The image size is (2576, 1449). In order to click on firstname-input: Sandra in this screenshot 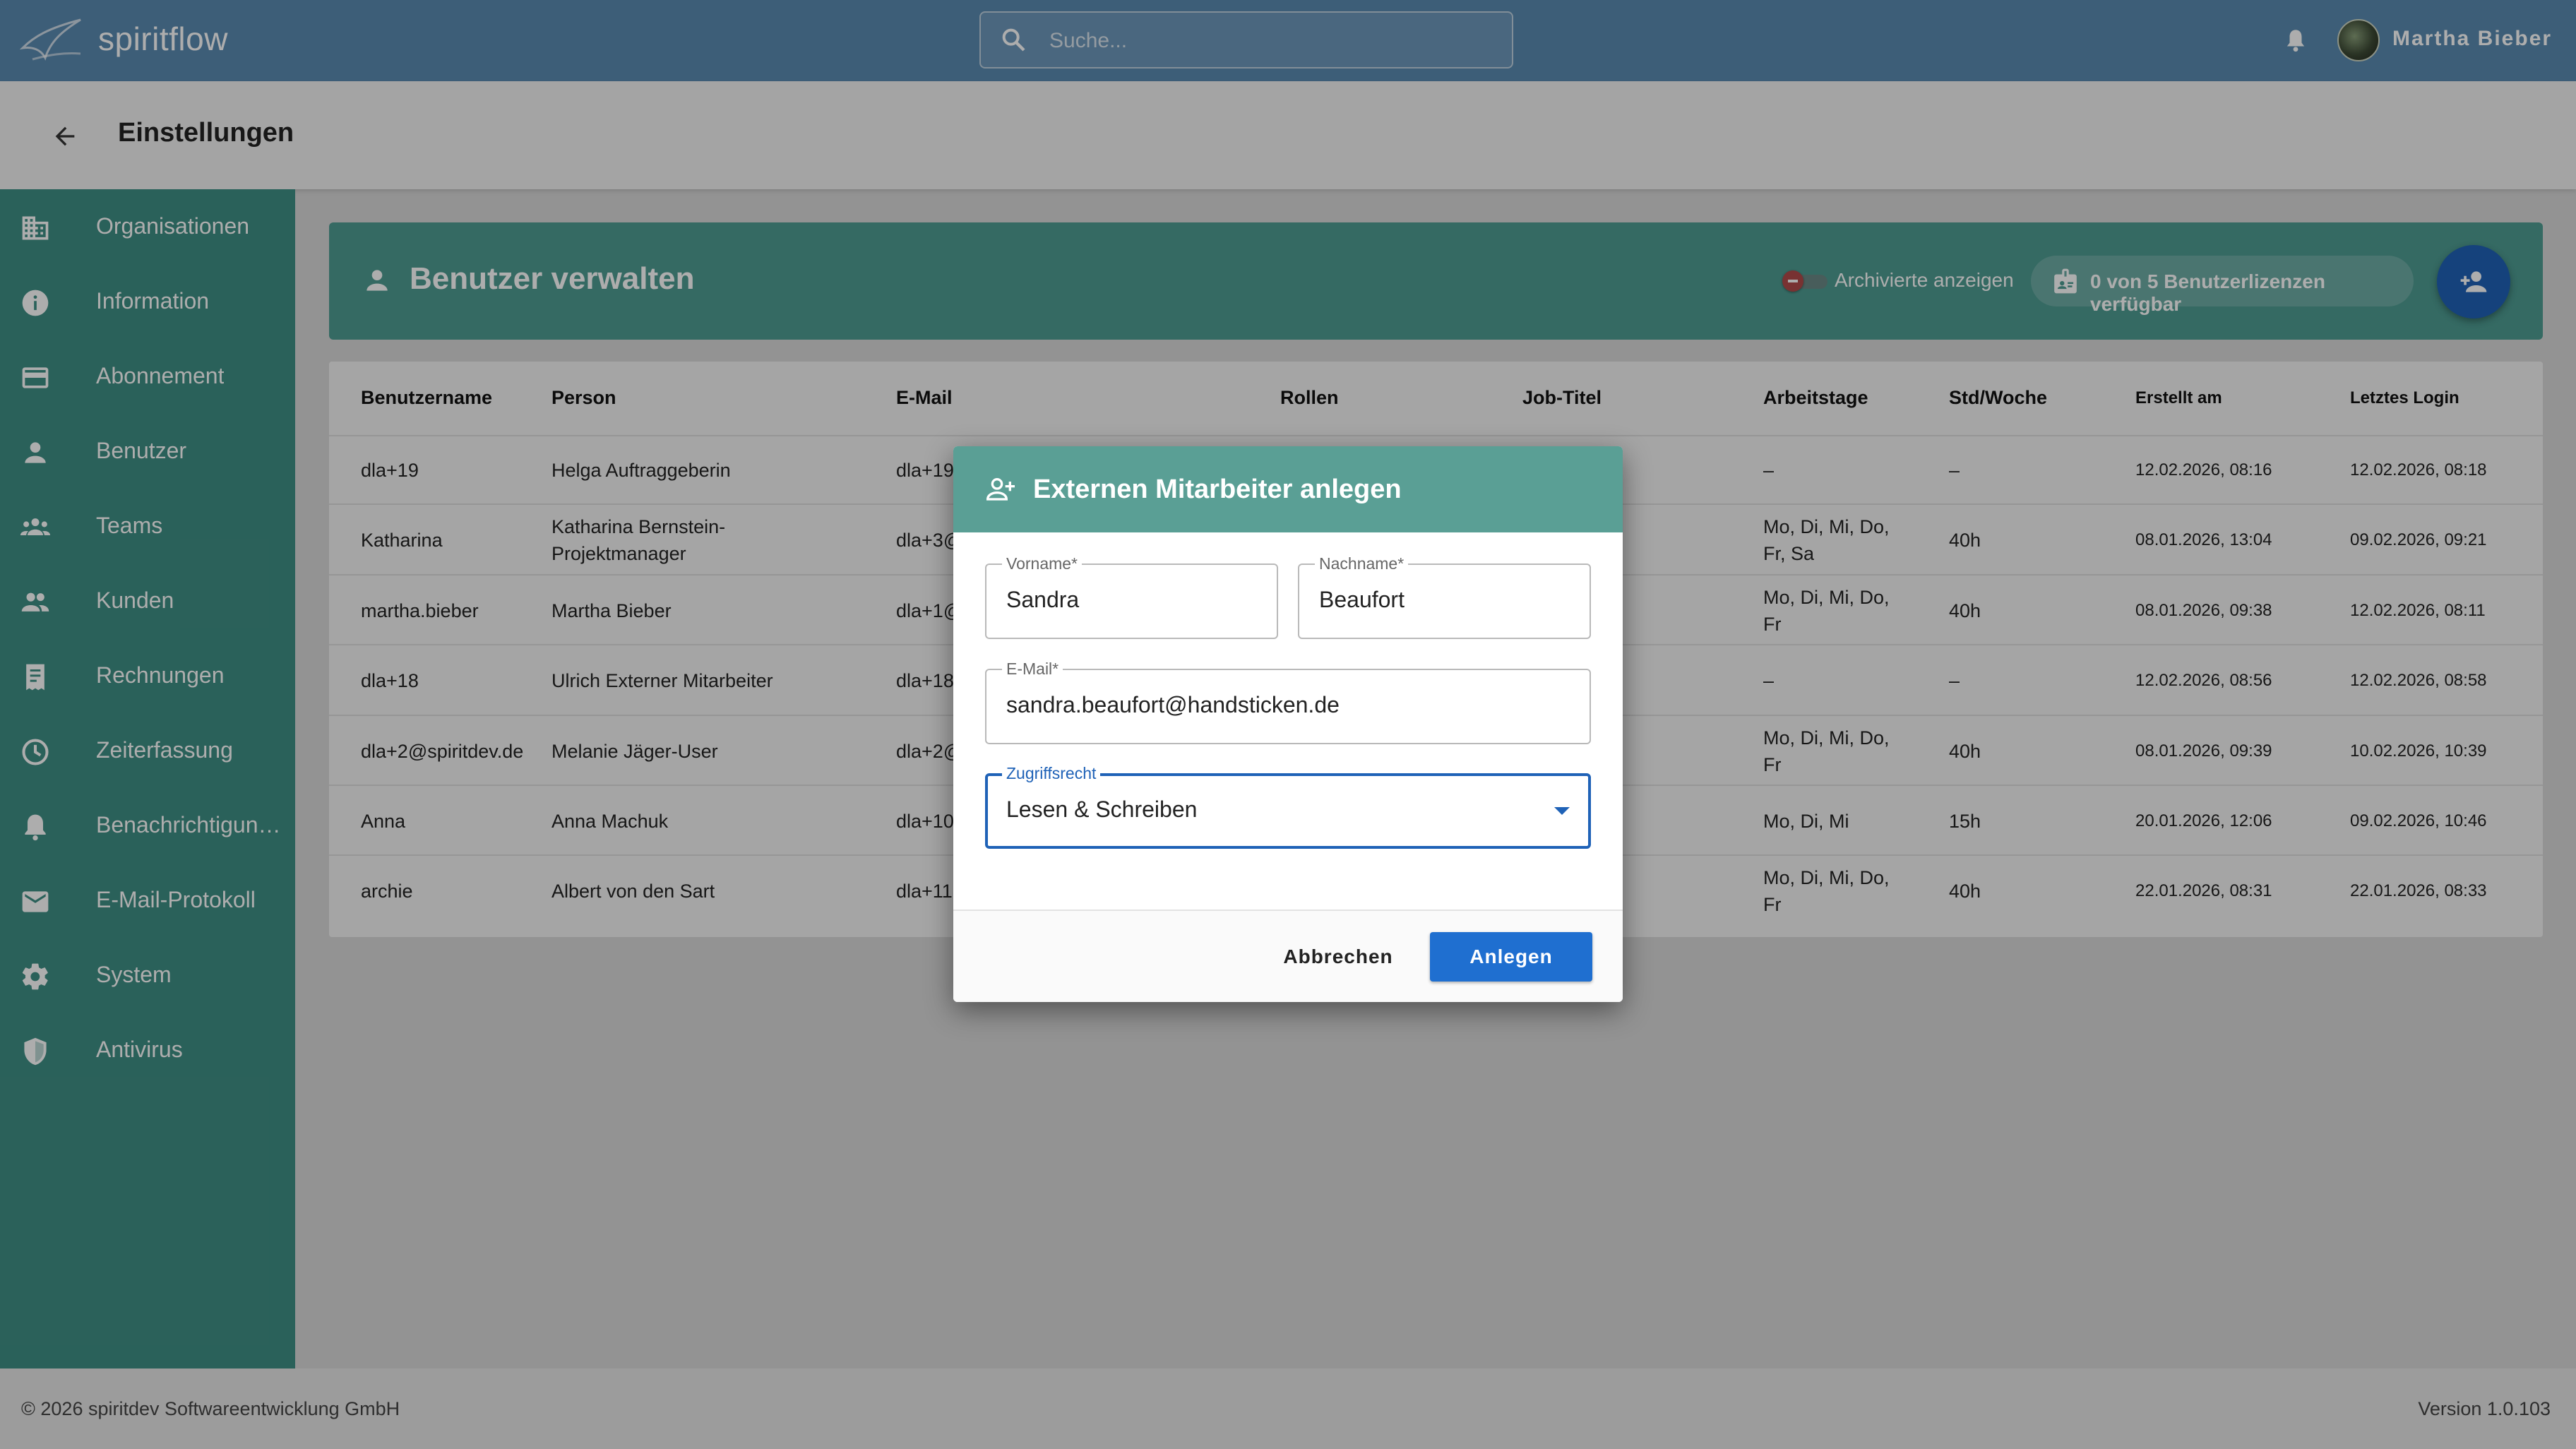, I will do `click(1042, 600)`.